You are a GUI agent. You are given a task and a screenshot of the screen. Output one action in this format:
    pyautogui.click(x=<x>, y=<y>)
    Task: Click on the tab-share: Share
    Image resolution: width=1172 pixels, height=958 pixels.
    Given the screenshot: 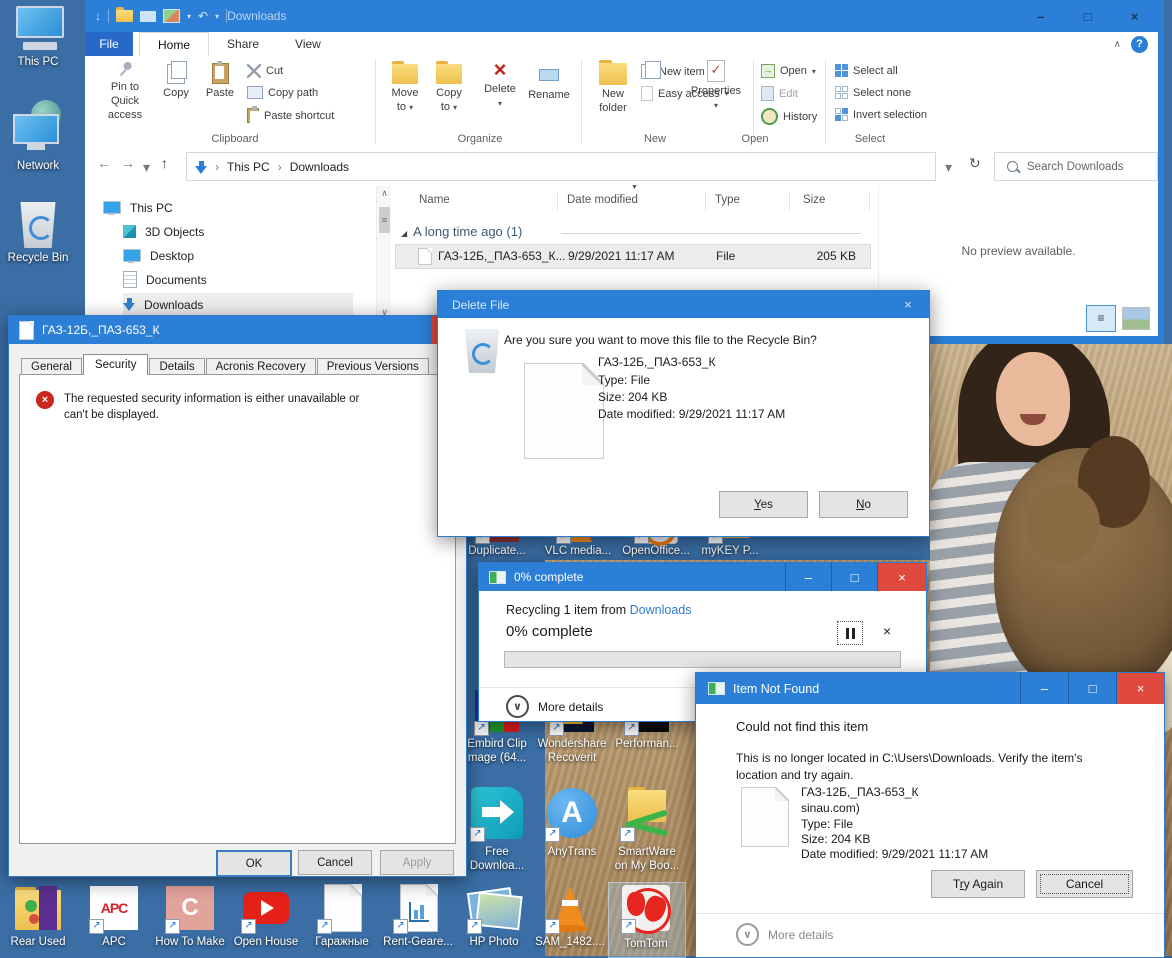 What is the action you would take?
    pyautogui.click(x=243, y=44)
    